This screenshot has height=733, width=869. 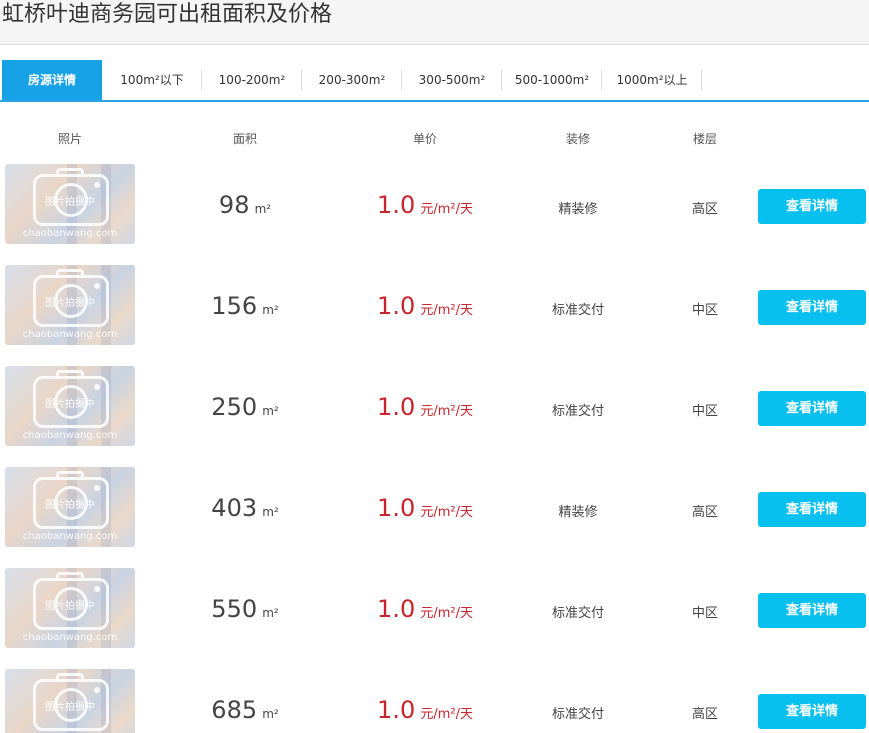 What do you see at coordinates (701, 80) in the screenshot?
I see `tab-divider` at bounding box center [701, 80].